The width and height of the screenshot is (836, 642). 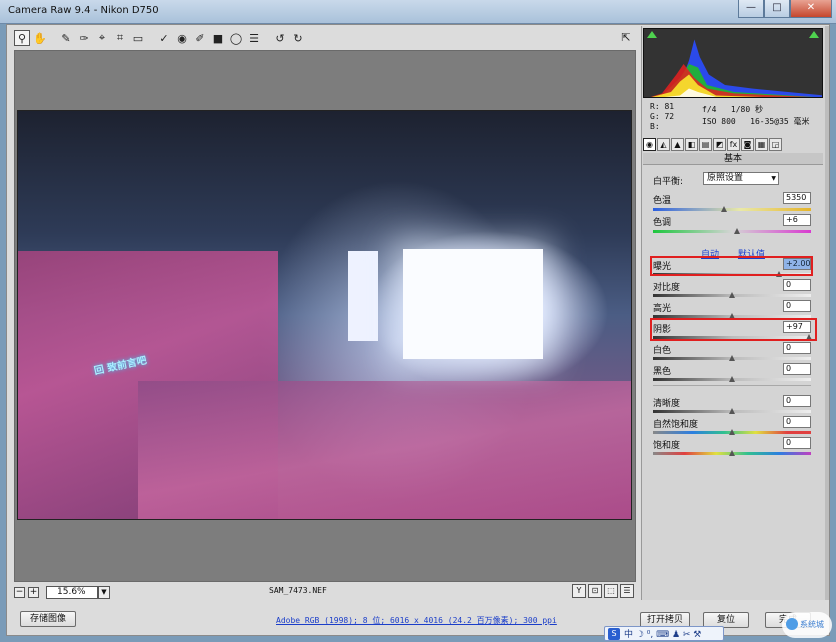 I want to click on highlight-clipping-icon, so click(x=814, y=34).